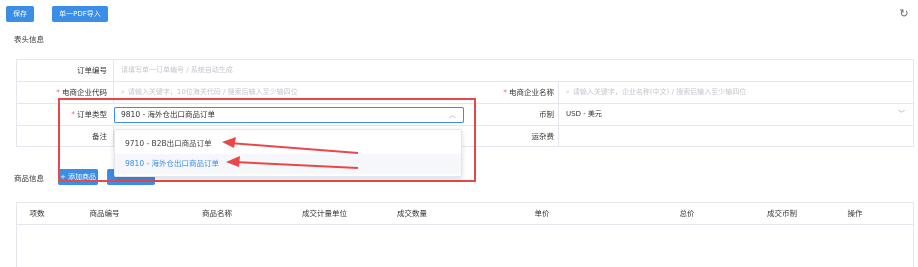 The image size is (918, 267). What do you see at coordinates (217, 213) in the screenshot?
I see `col-header: 商品名称` at bounding box center [217, 213].